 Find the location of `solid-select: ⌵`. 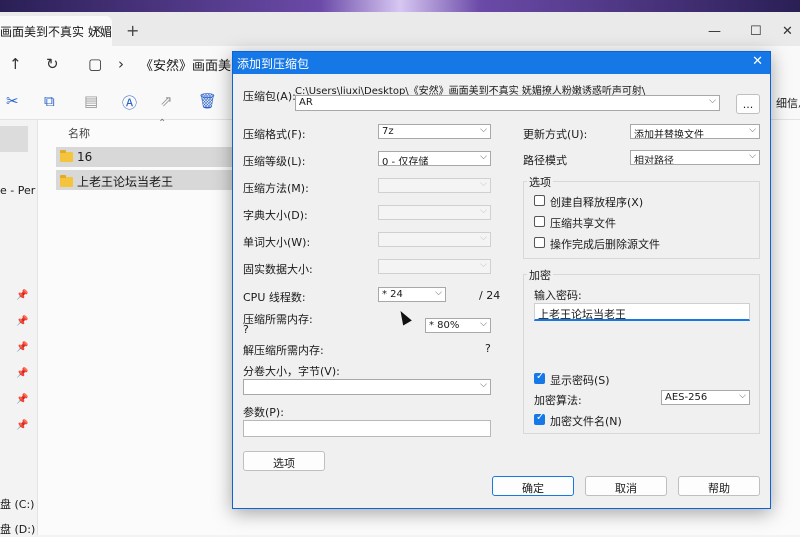

solid-select: ⌵ is located at coordinates (434, 266).